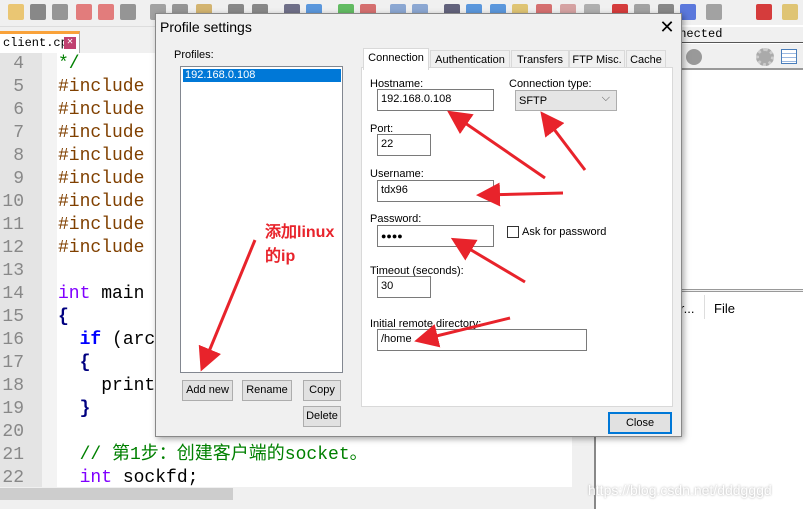 The height and width of the screenshot is (509, 803). I want to click on line-number: 19, so click(13, 409).